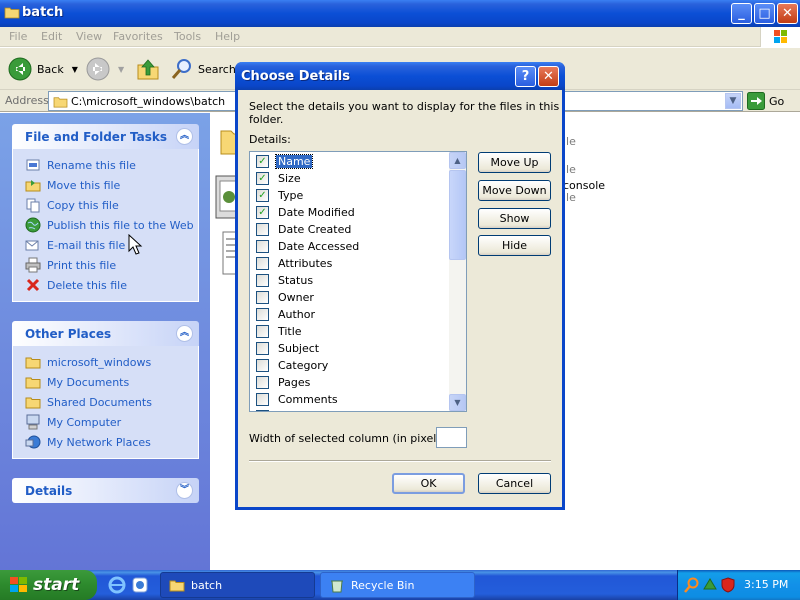 This screenshot has height=600, width=800. I want to click on scroll-down-button: ▼, so click(457, 402).